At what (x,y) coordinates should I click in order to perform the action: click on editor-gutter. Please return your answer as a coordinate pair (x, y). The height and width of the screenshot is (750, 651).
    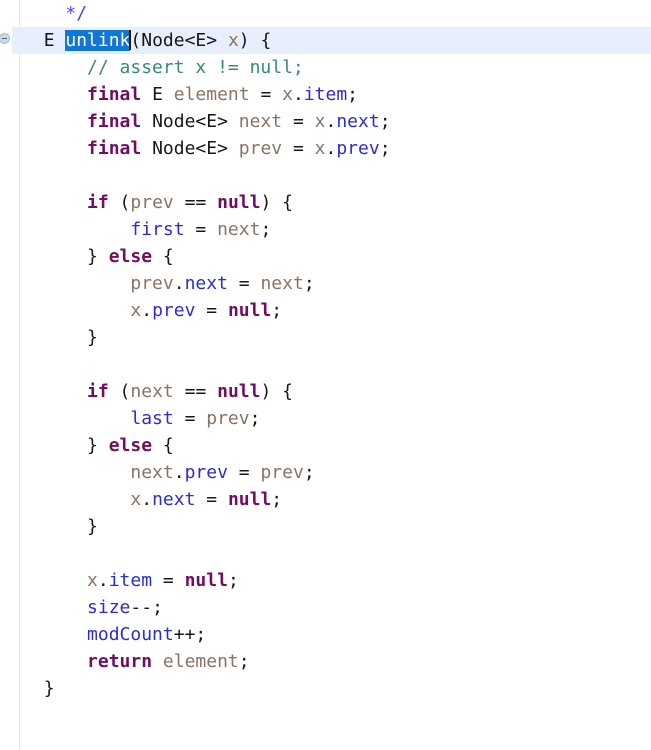
    Looking at the image, I should click on (9, 375).